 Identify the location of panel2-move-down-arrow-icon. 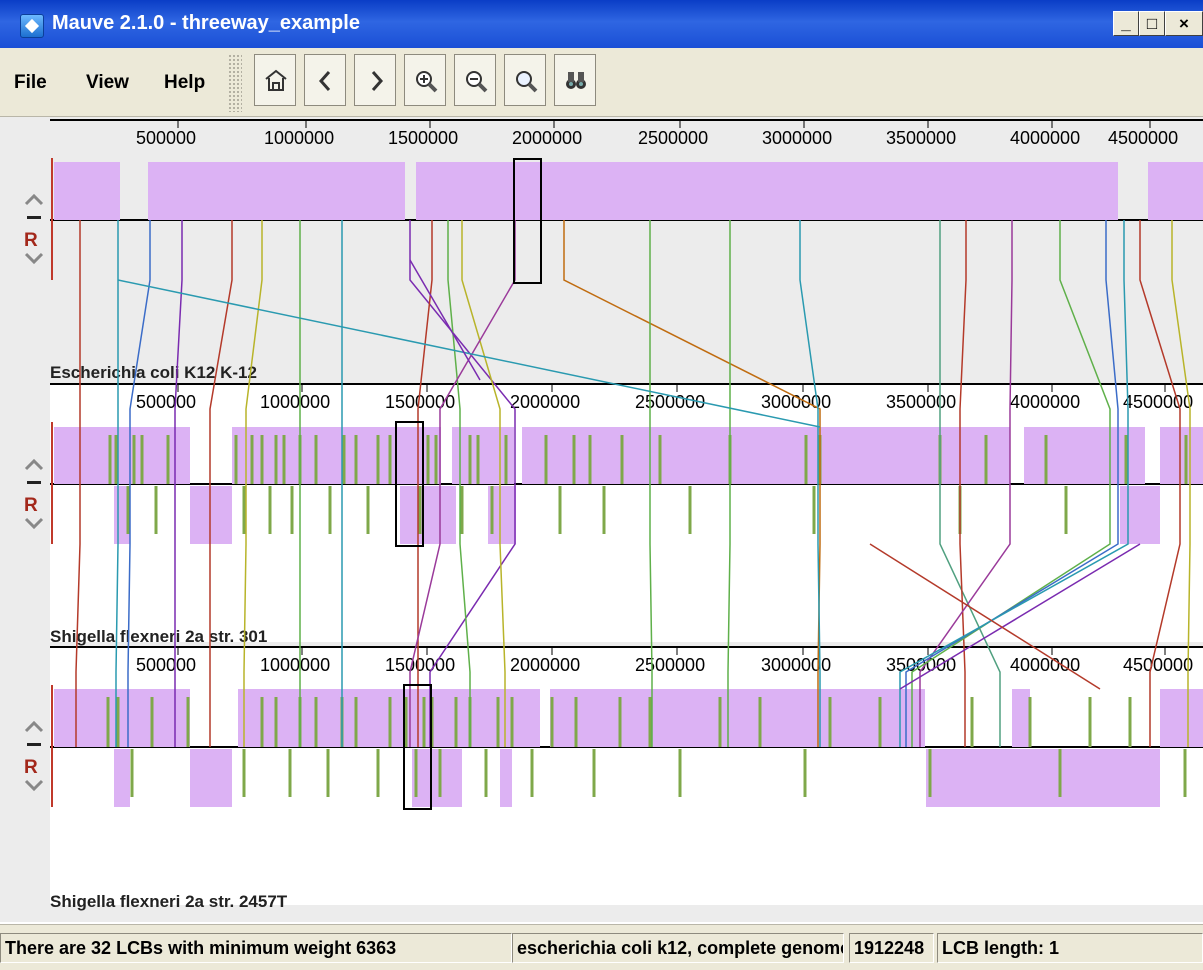
(34, 523).